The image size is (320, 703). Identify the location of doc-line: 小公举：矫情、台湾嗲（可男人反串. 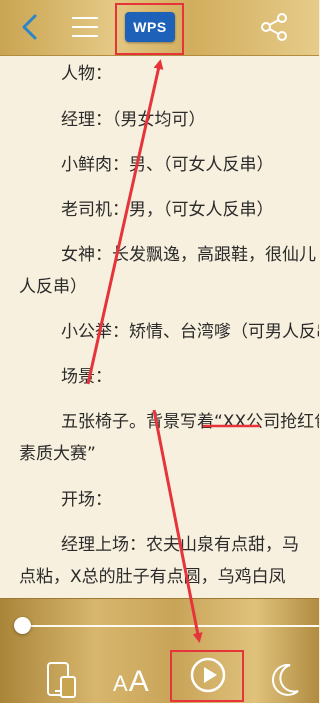
(190, 332).